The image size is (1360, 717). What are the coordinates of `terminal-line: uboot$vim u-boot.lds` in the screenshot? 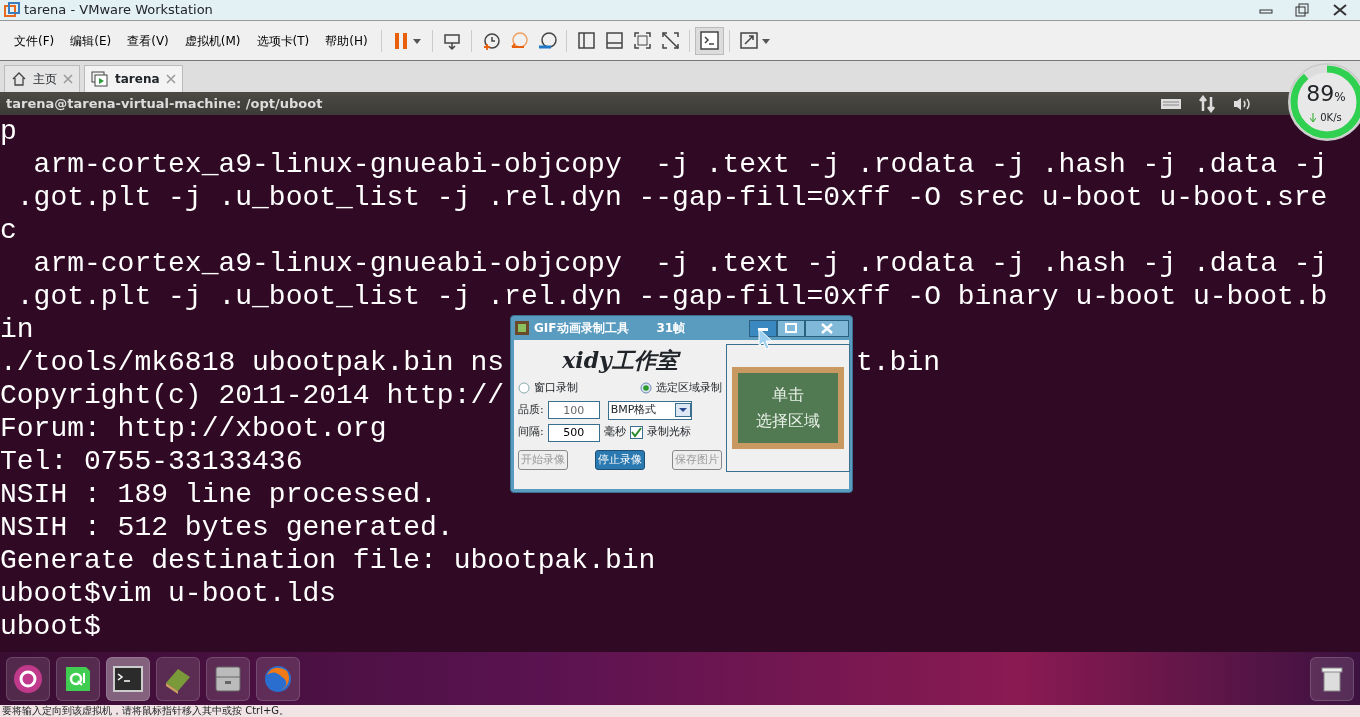 It's located at (168, 593).